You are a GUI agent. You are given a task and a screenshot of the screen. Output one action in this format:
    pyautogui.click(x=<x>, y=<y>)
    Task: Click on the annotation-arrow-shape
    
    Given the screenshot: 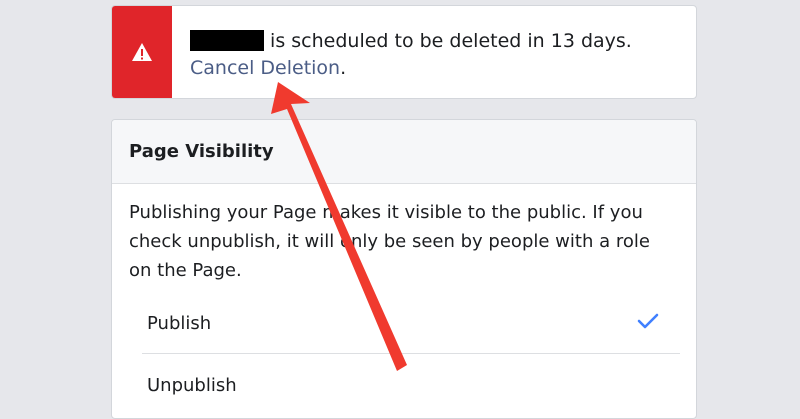 What is the action you would take?
    pyautogui.click(x=339, y=226)
    